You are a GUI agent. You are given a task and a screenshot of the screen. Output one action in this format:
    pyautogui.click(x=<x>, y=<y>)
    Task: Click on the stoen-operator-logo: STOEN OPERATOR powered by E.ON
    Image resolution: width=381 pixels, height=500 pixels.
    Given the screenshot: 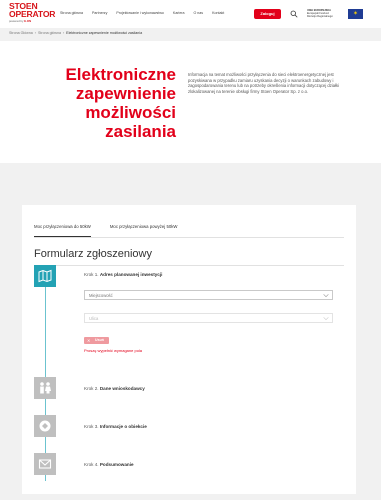 What is the action you would take?
    pyautogui.click(x=32, y=12)
    